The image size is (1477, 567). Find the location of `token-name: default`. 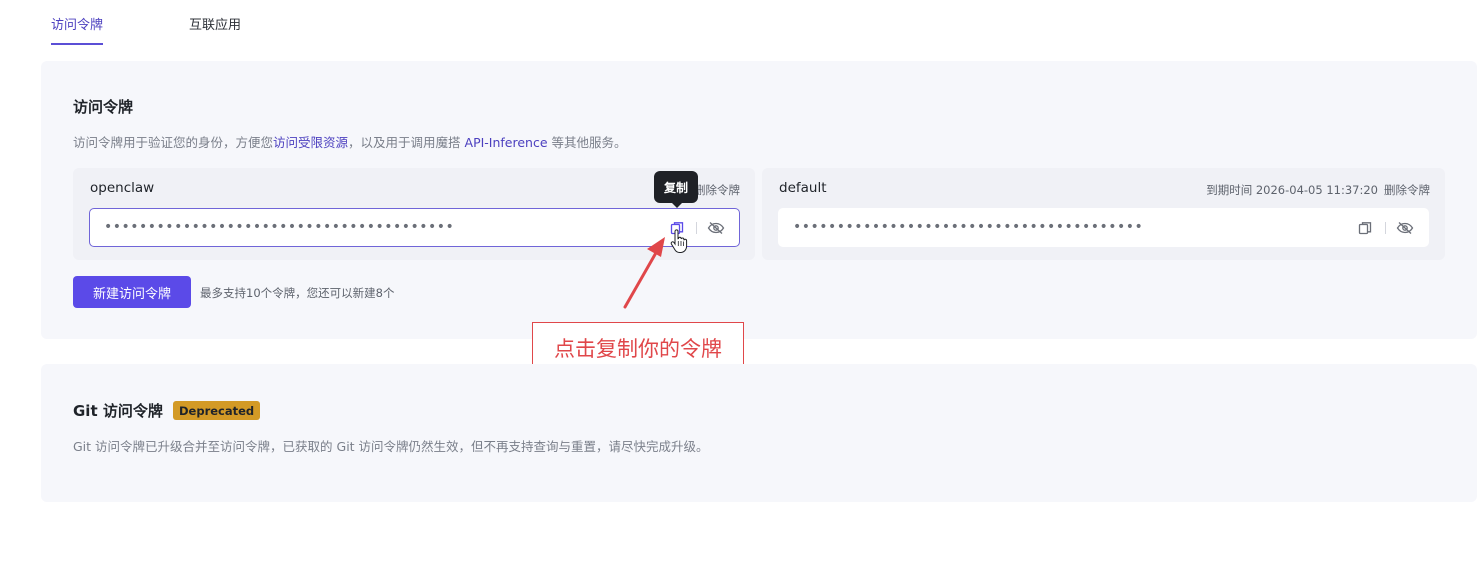

token-name: default is located at coordinates (803, 188).